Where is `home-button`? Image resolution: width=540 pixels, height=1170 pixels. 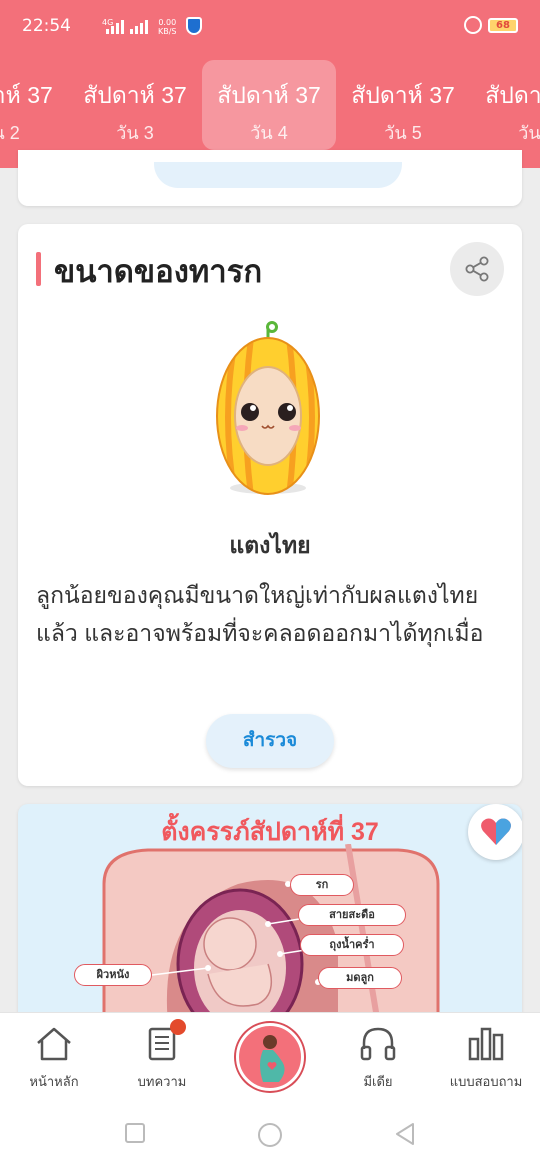 home-button is located at coordinates (270, 1135).